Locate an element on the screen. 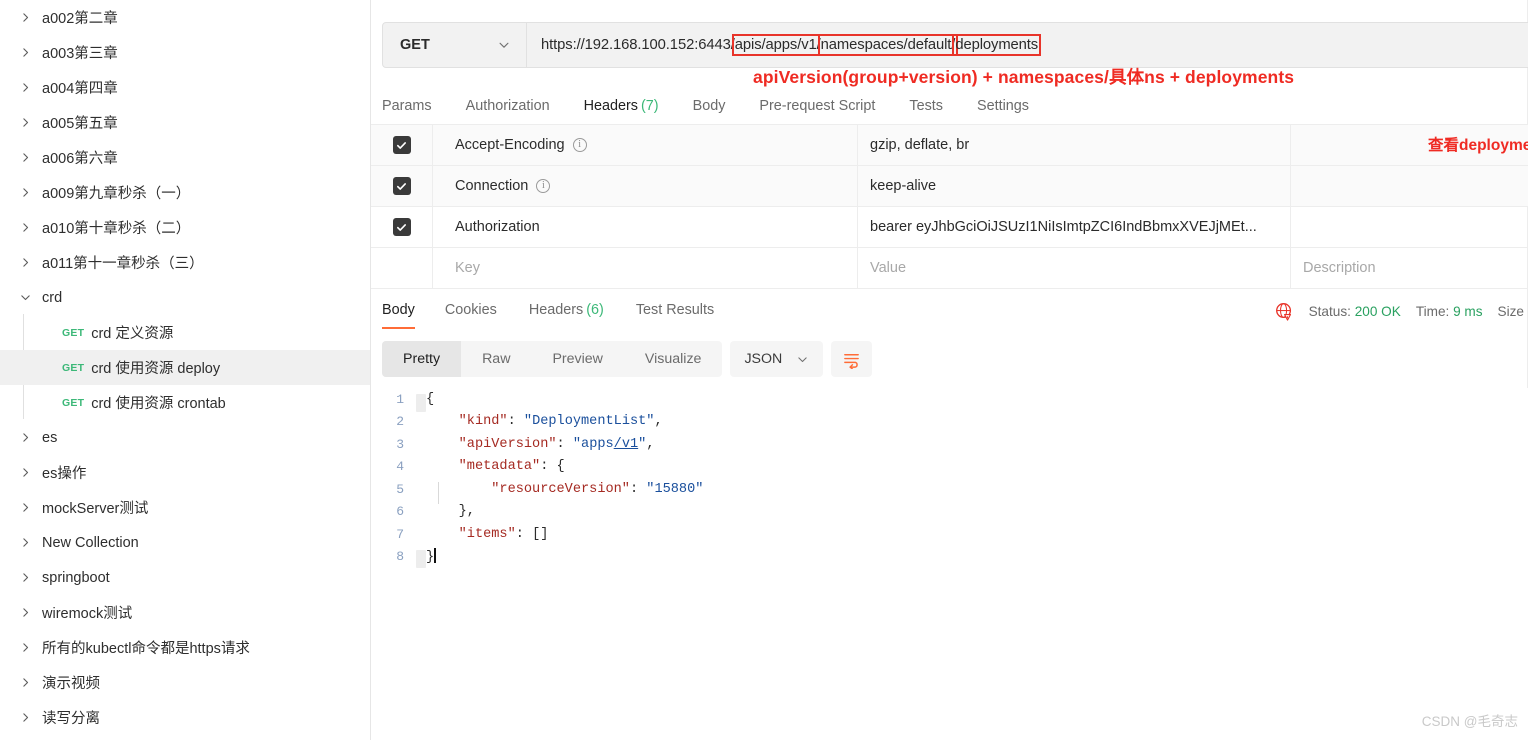  view-mode-preview: Preview is located at coordinates (577, 359).